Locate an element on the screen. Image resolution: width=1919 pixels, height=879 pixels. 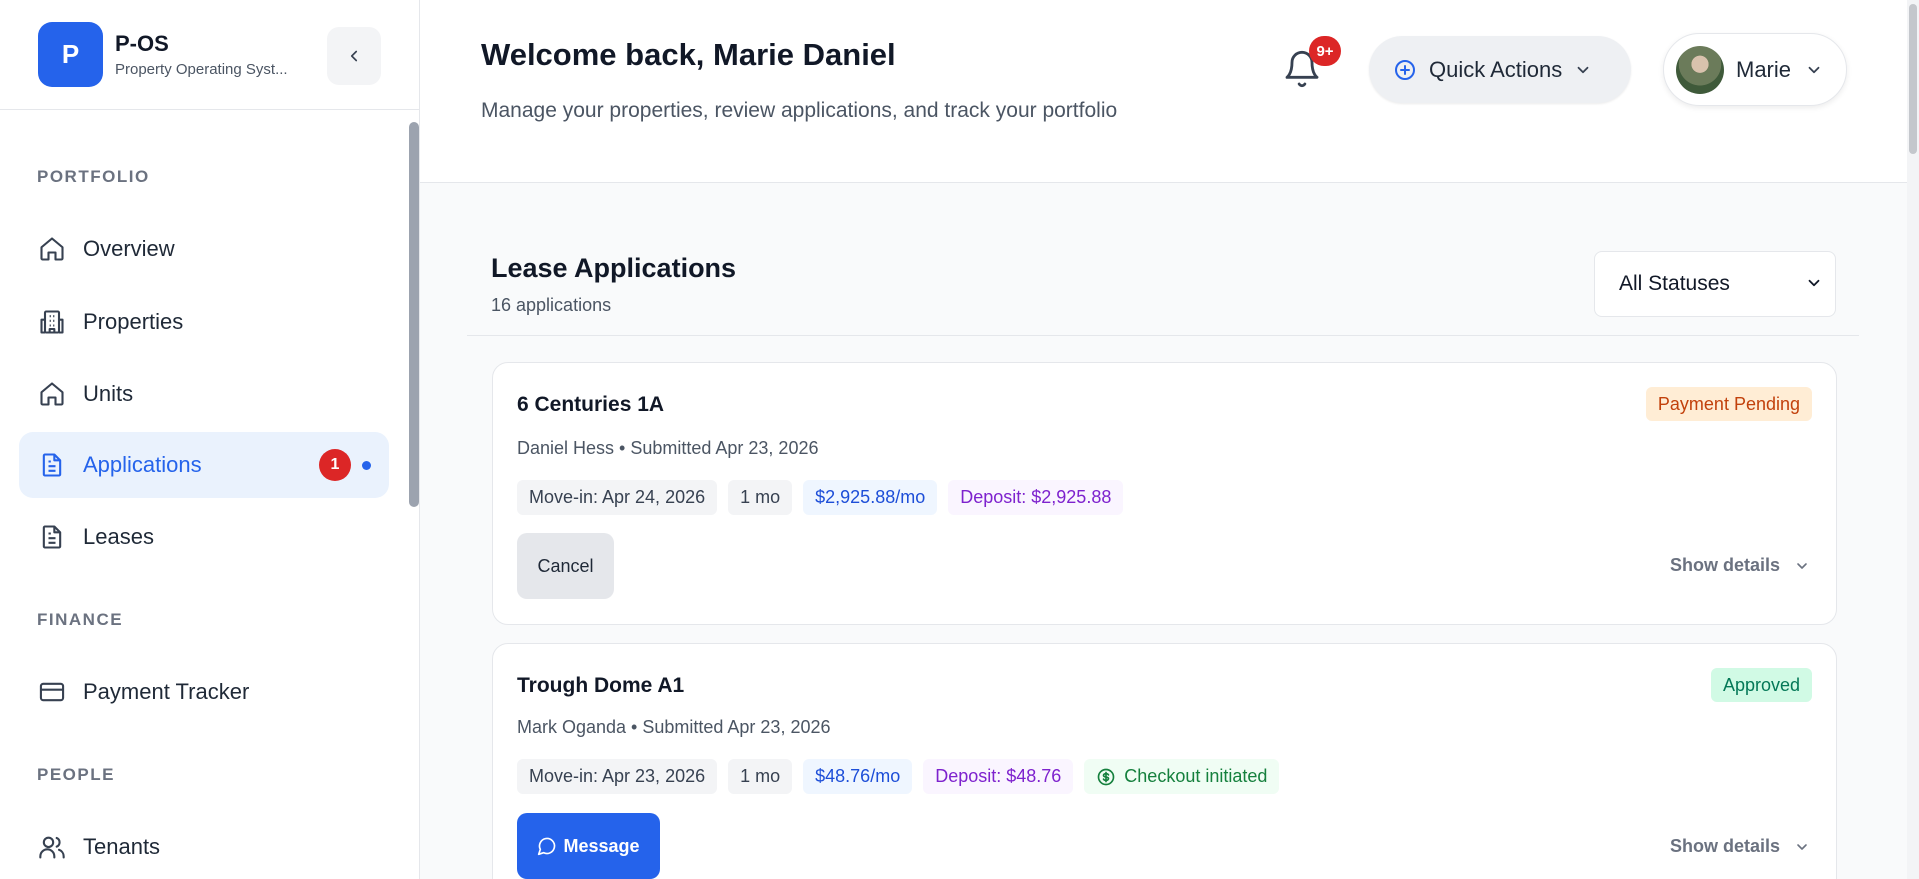
chevron-left-icon is located at coordinates (354, 56).